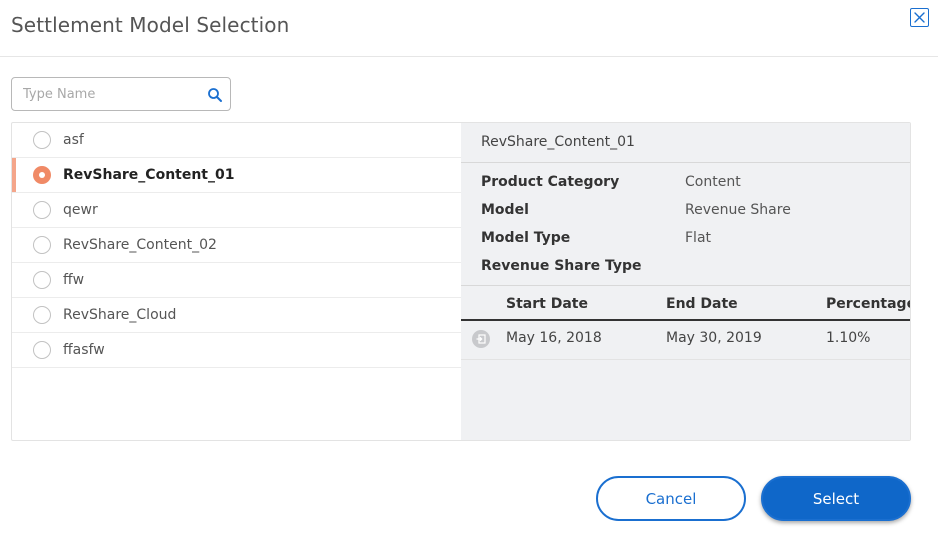 This screenshot has height=534, width=938. Describe the element at coordinates (84, 350) in the screenshot. I see `list-item-label: ffasfw` at that location.